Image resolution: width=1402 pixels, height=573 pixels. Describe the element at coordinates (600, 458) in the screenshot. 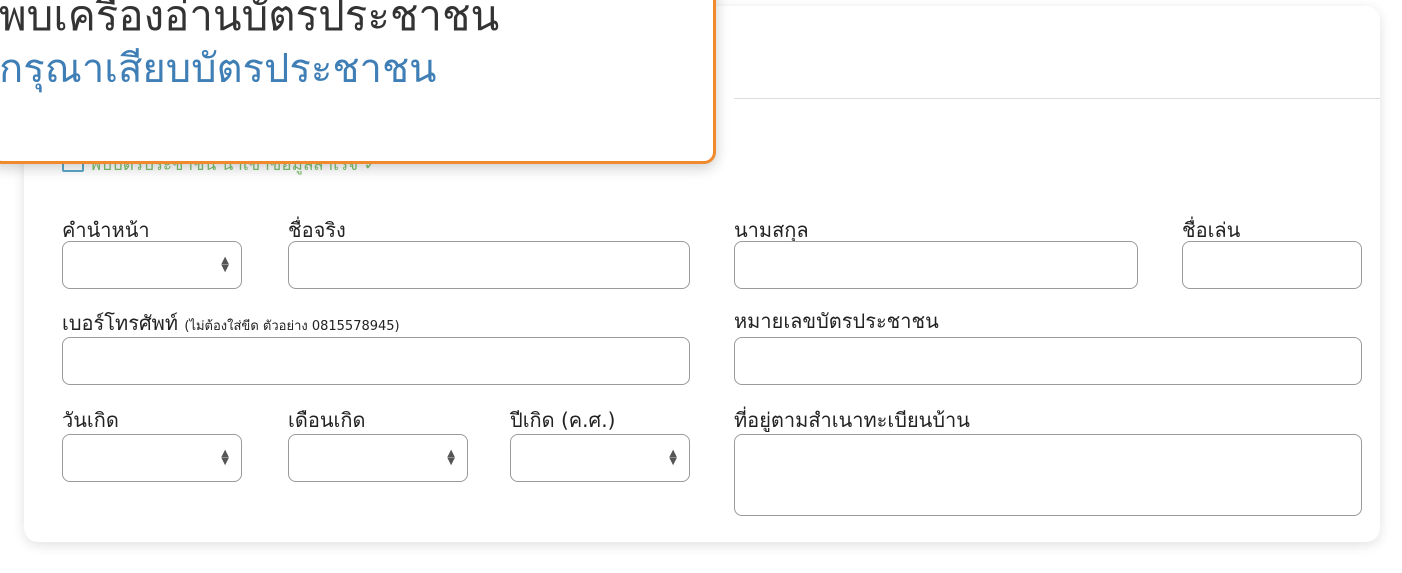

I see `birthyear-select: ▲ ▼` at that location.